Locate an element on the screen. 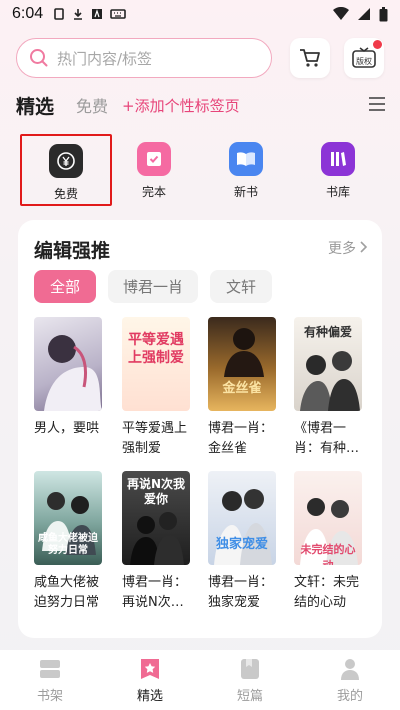 The height and width of the screenshot is (710, 400). tab-bar: 精选 免费 +添加个性标签页 is located at coordinates (201, 105).